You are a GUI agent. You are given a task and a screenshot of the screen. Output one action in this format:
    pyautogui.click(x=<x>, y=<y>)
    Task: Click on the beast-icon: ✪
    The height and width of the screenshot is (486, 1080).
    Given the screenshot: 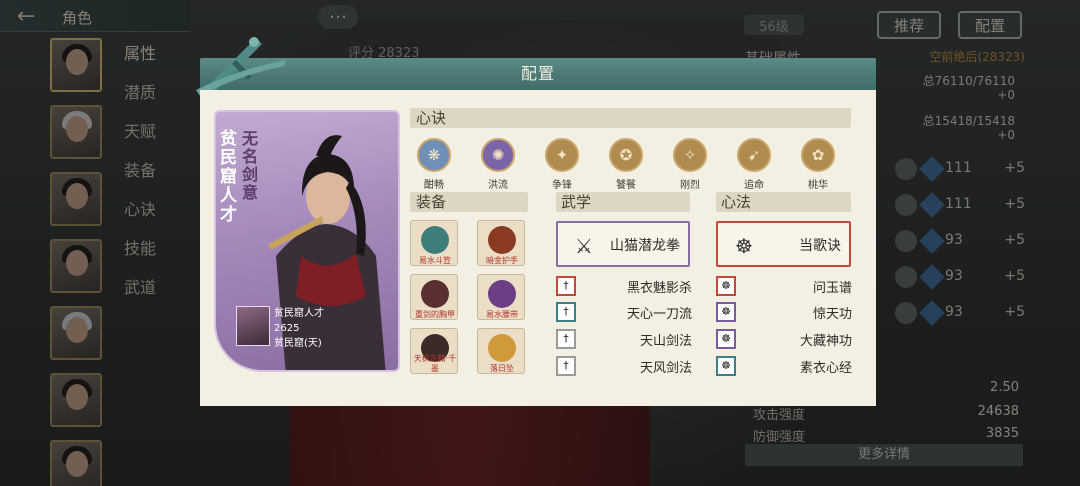 What is the action you would take?
    pyautogui.click(x=626, y=155)
    